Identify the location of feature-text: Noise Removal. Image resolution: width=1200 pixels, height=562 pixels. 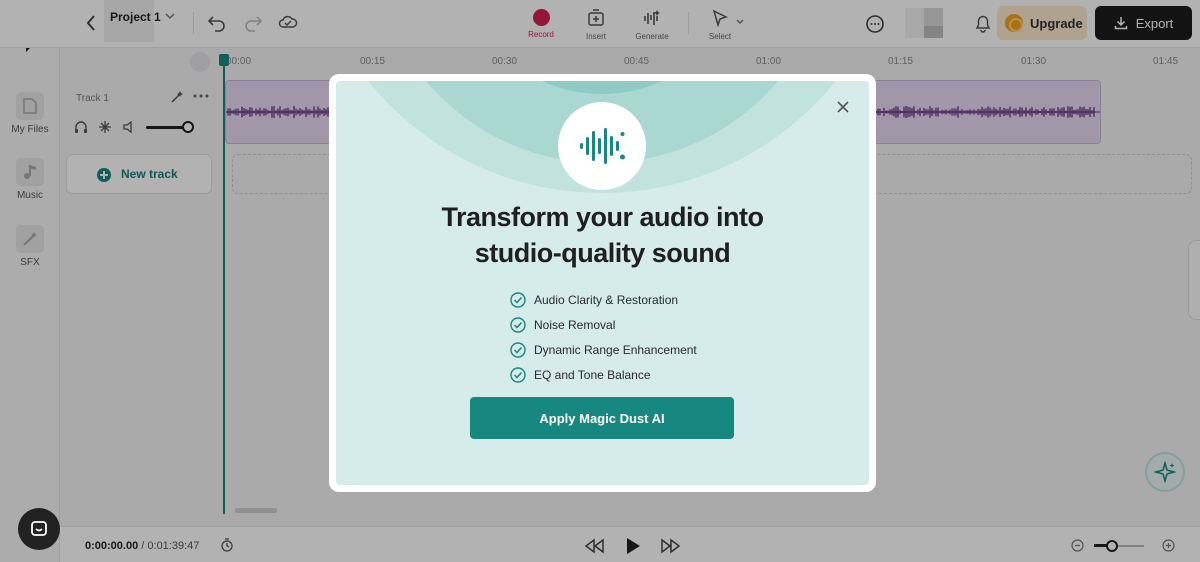
(575, 324).